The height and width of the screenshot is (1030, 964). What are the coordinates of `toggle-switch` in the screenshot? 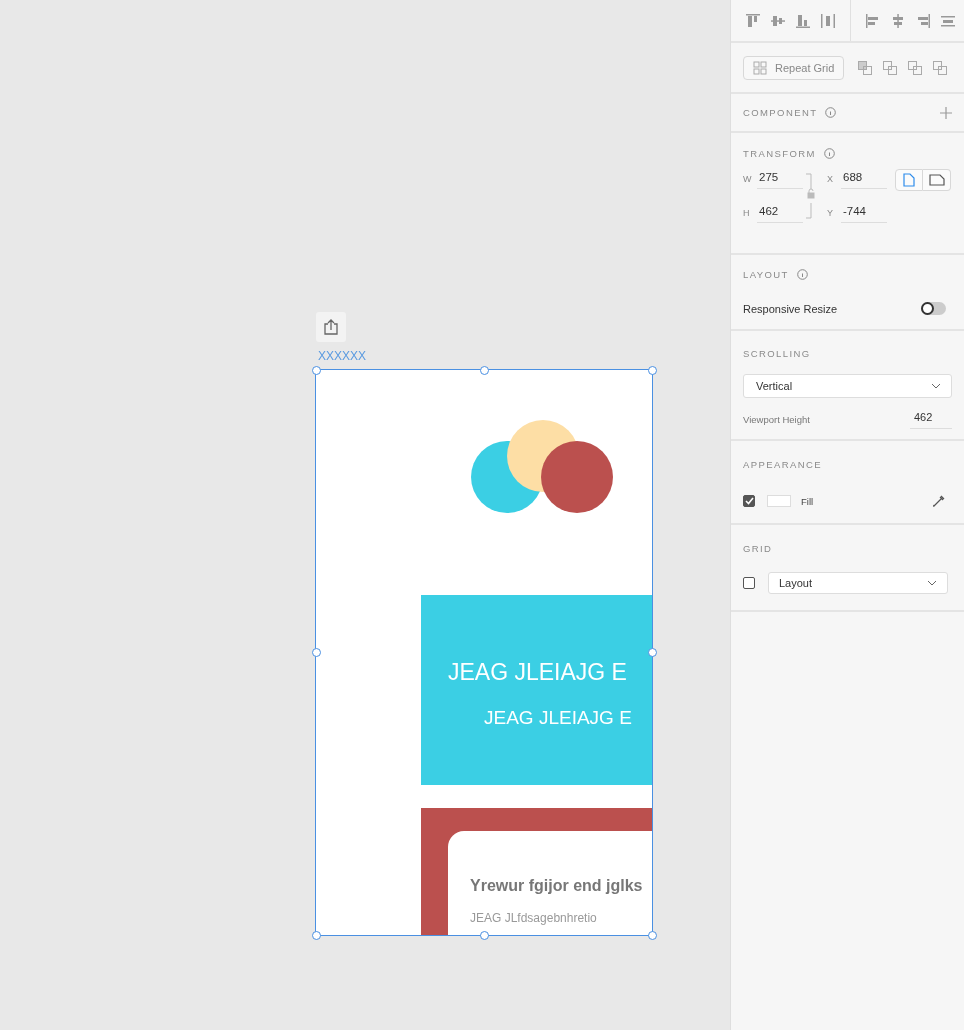 It's located at (933, 308).